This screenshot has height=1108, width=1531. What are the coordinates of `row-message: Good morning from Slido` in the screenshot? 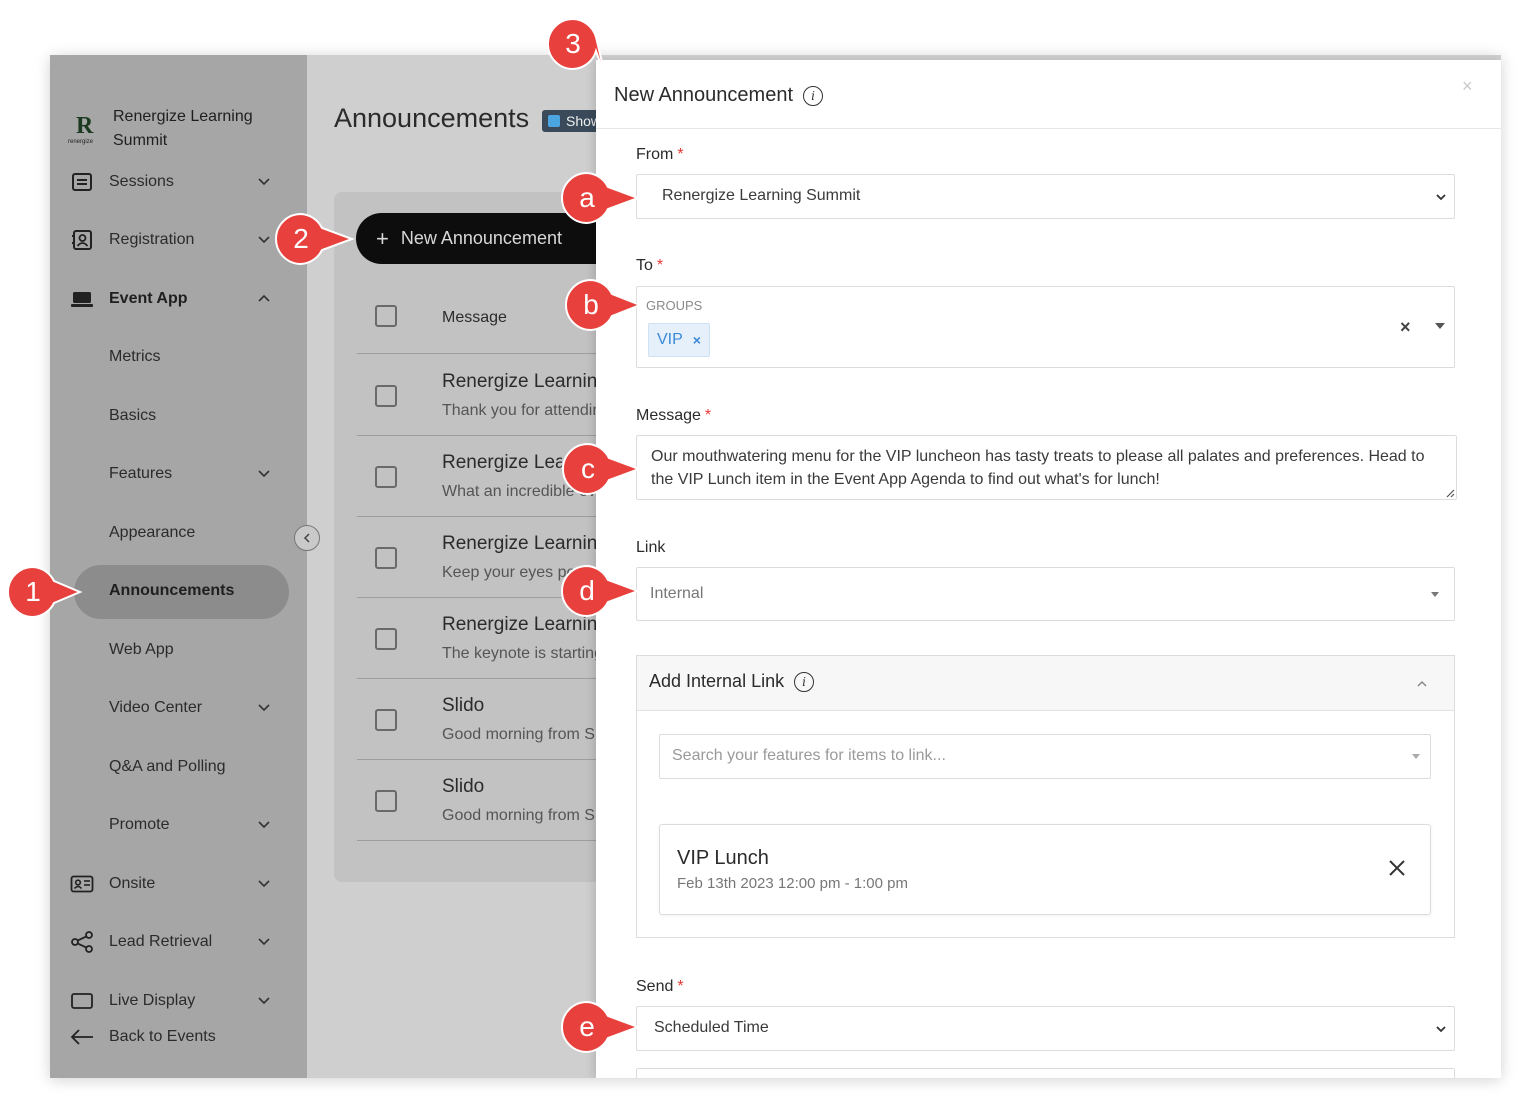 It's located at (519, 815).